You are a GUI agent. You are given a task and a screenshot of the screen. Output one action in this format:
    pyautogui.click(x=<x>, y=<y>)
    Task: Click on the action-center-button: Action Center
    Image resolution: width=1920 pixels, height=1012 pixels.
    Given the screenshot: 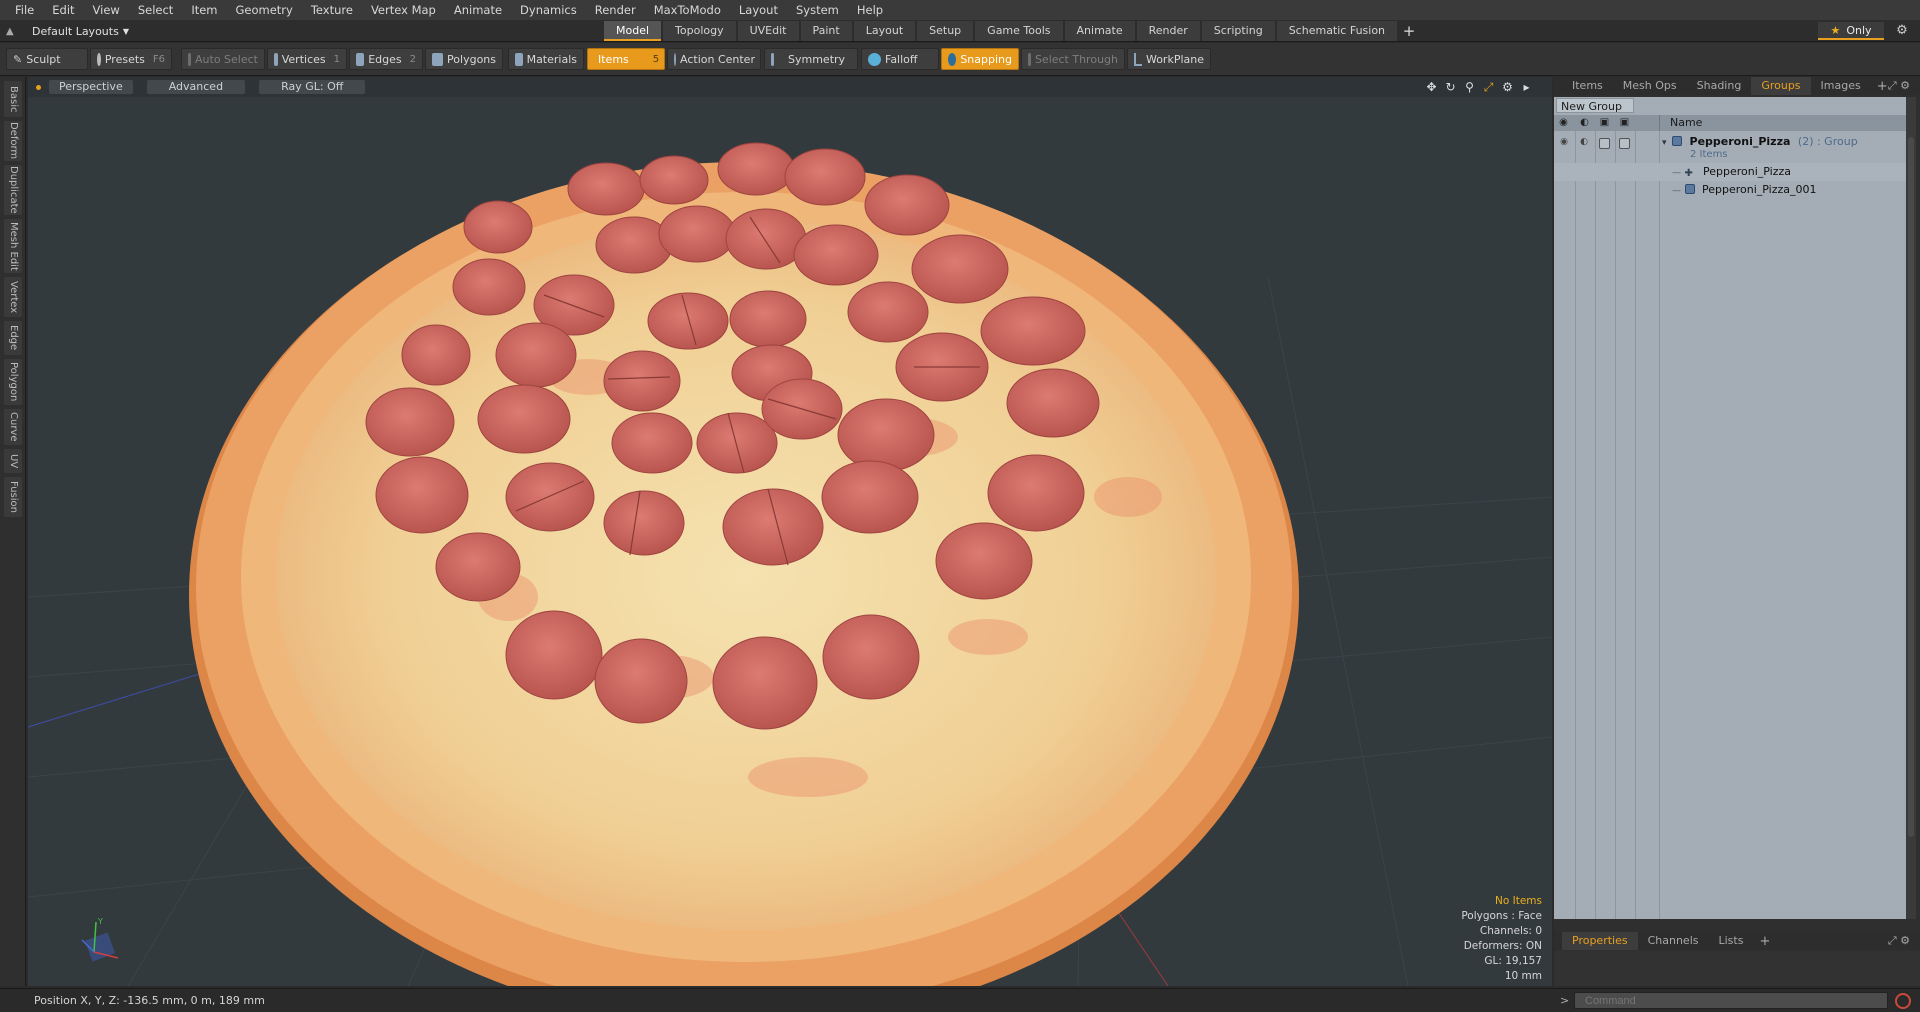 What is the action you would take?
    pyautogui.click(x=714, y=59)
    